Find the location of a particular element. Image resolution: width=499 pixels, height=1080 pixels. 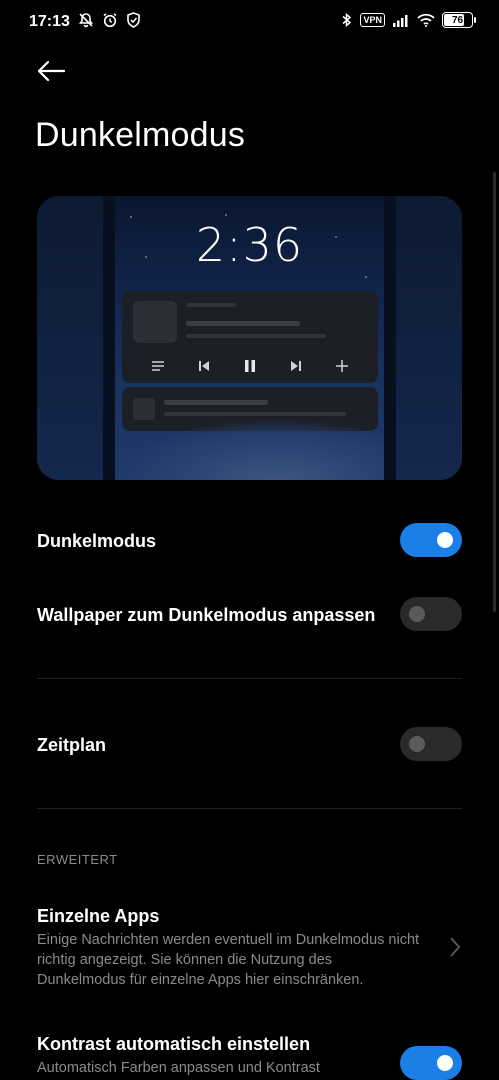

battery-icon: 76 is located at coordinates (459, 20).